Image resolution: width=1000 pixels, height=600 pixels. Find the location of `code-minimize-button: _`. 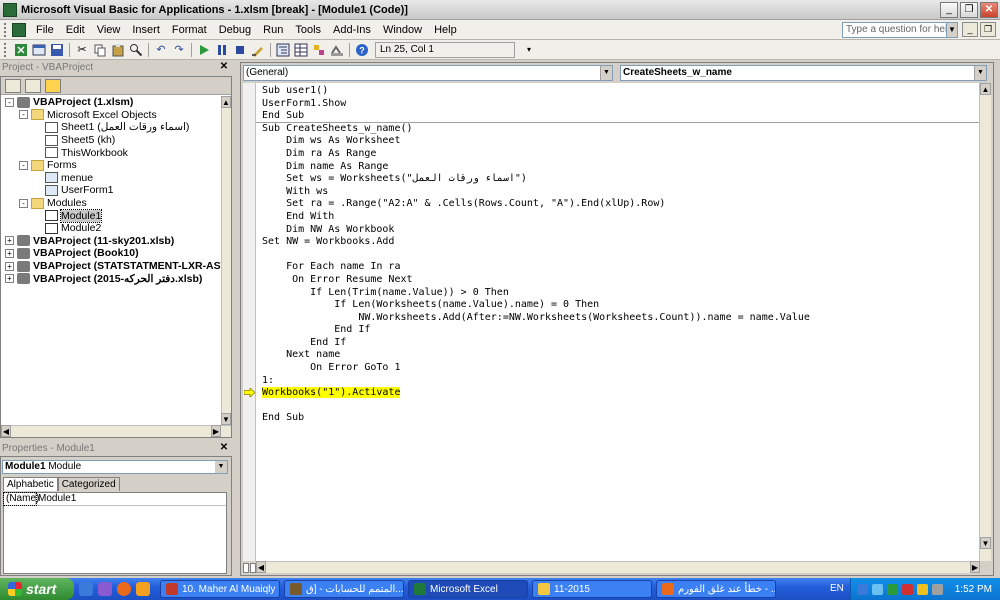

code-minimize-button: _ is located at coordinates (970, 29).